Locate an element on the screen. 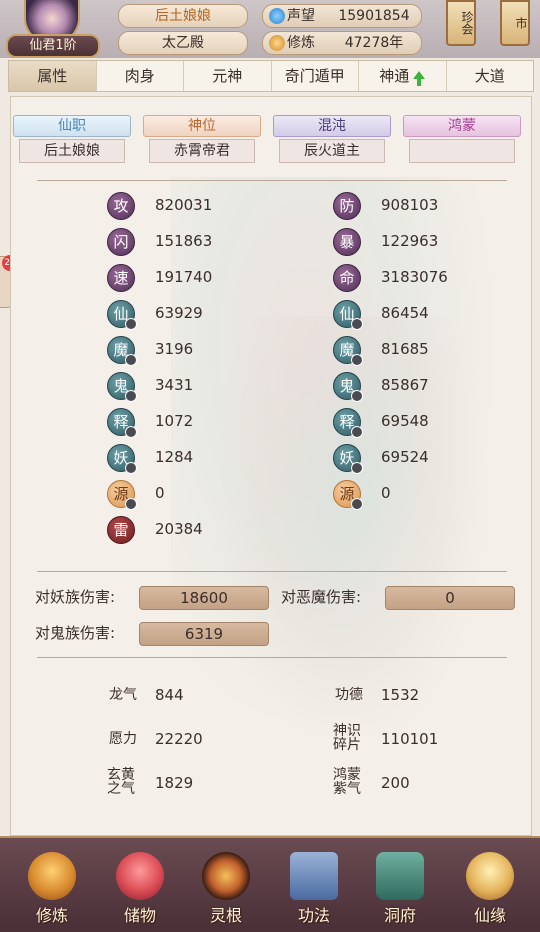  stat-value: 1829 is located at coordinates (174, 783).